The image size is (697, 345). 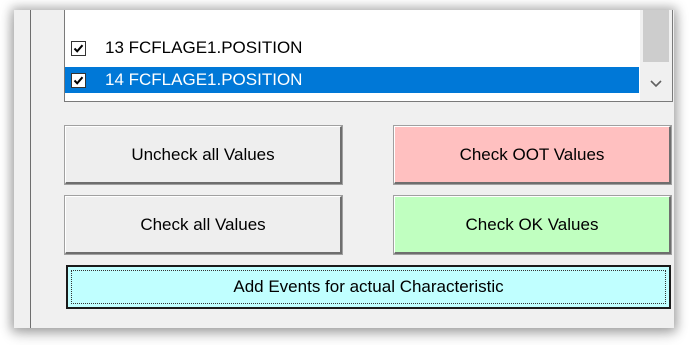 I want to click on list-item-label: 14 FCFLAGE1.POSITION, so click(x=204, y=79).